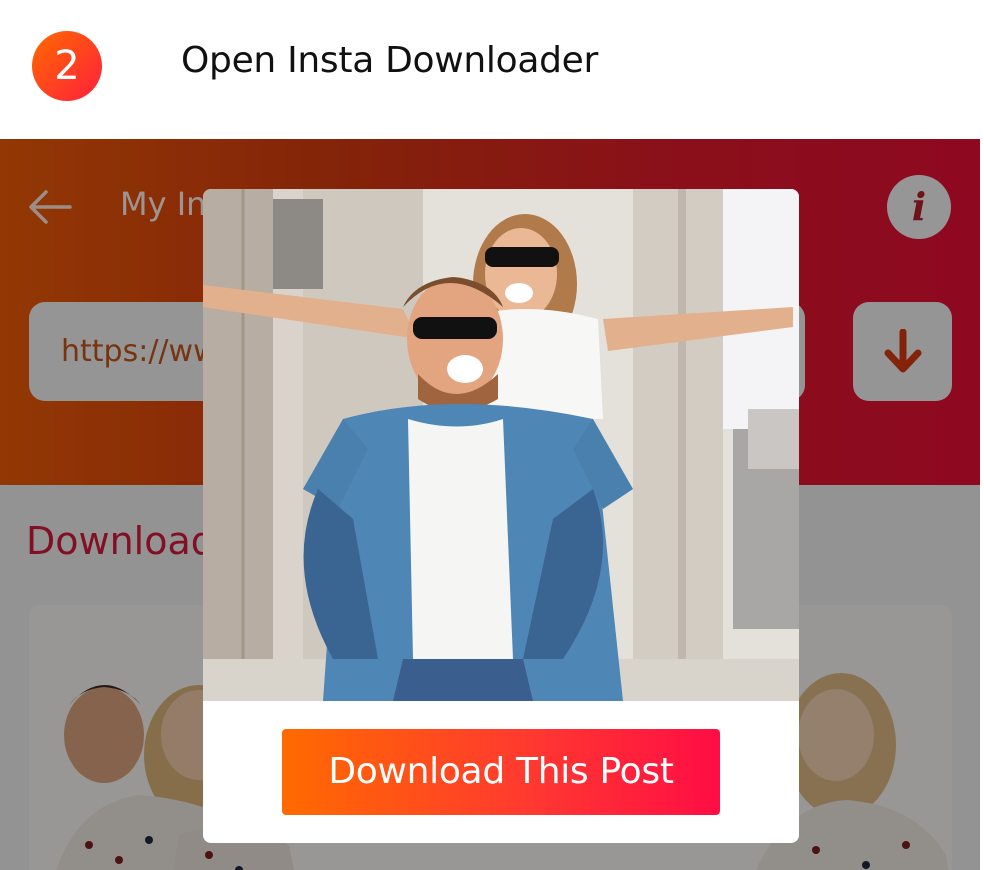 This screenshot has width=984, height=870. Describe the element at coordinates (67, 66) in the screenshot. I see `step-number-badge: 2` at that location.